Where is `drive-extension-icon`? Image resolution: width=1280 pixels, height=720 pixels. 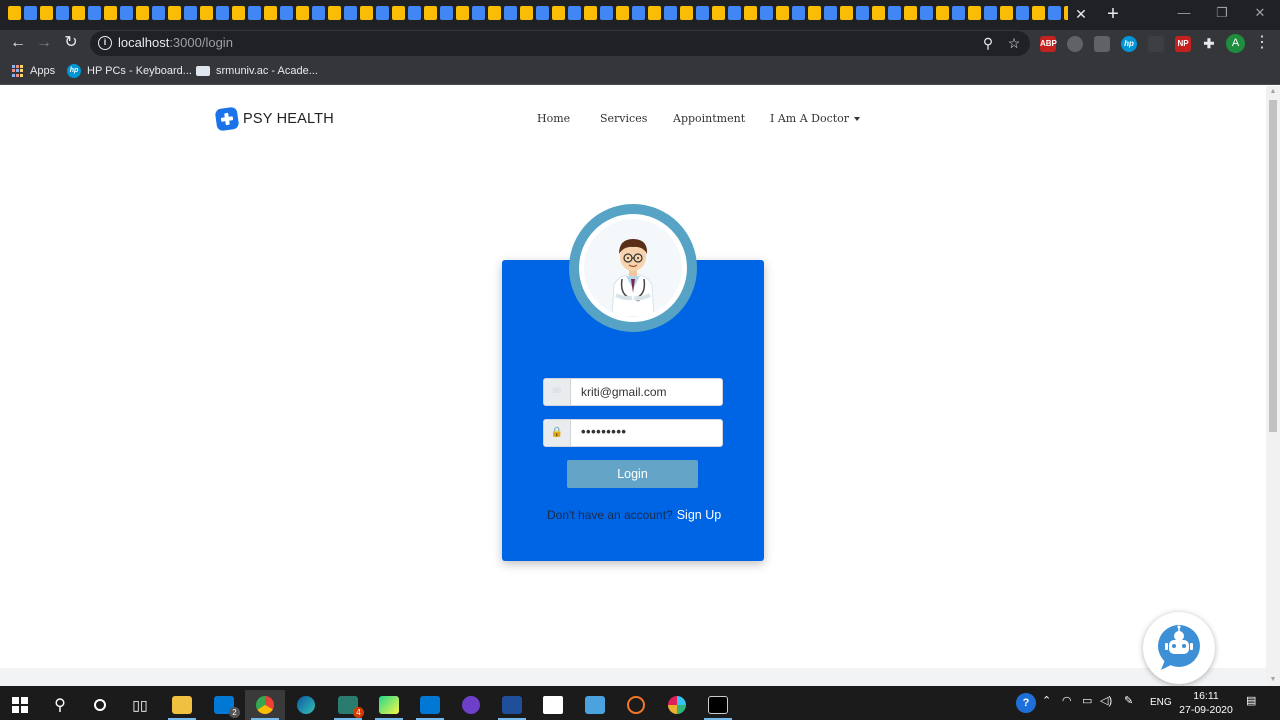 drive-extension-icon is located at coordinates (1075, 44).